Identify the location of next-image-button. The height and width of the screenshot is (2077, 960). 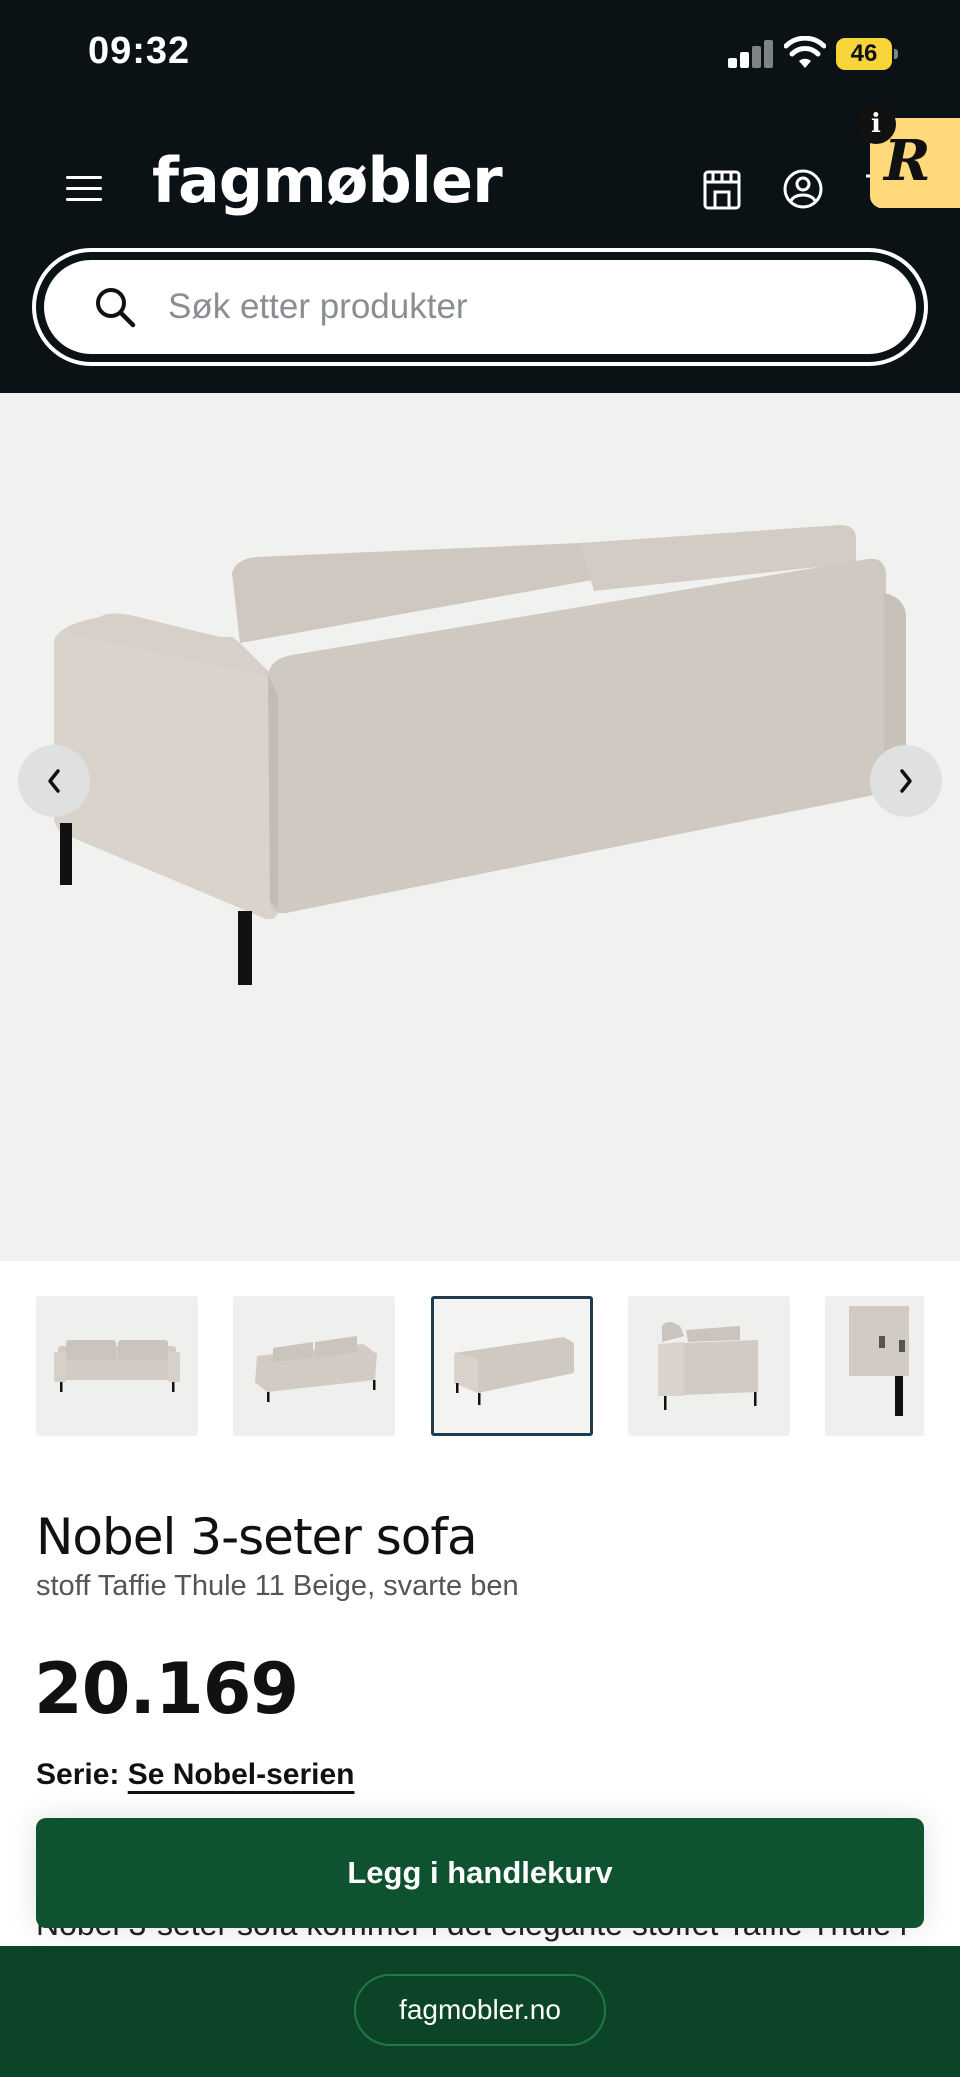
(906, 781).